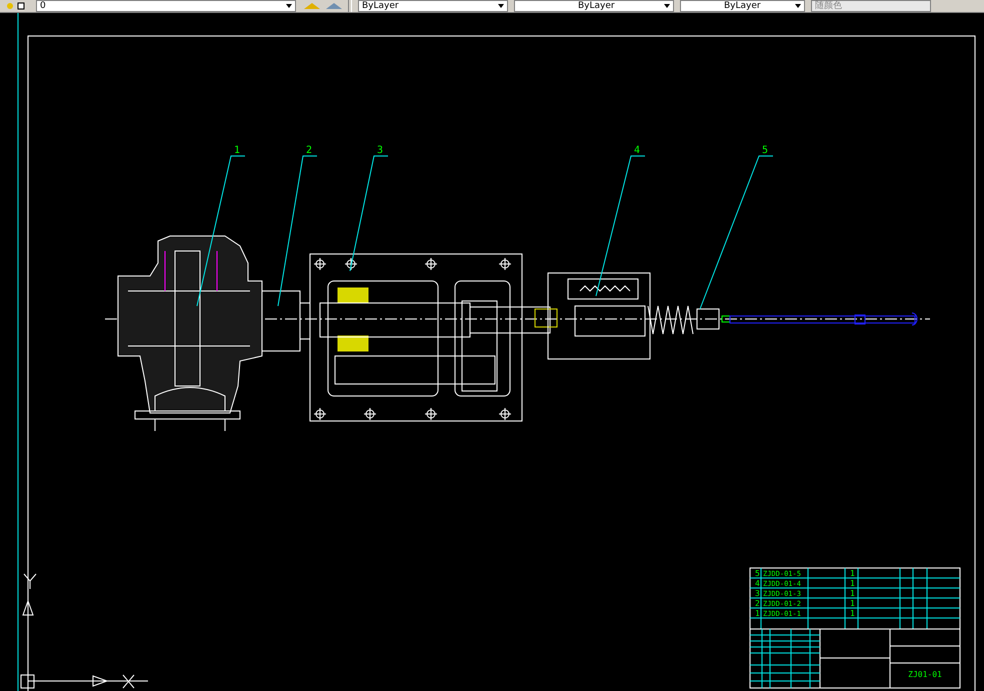 Image resolution: width=984 pixels, height=691 pixels. Describe the element at coordinates (637, 150) in the screenshot. I see `balloon-number: 4` at that location.